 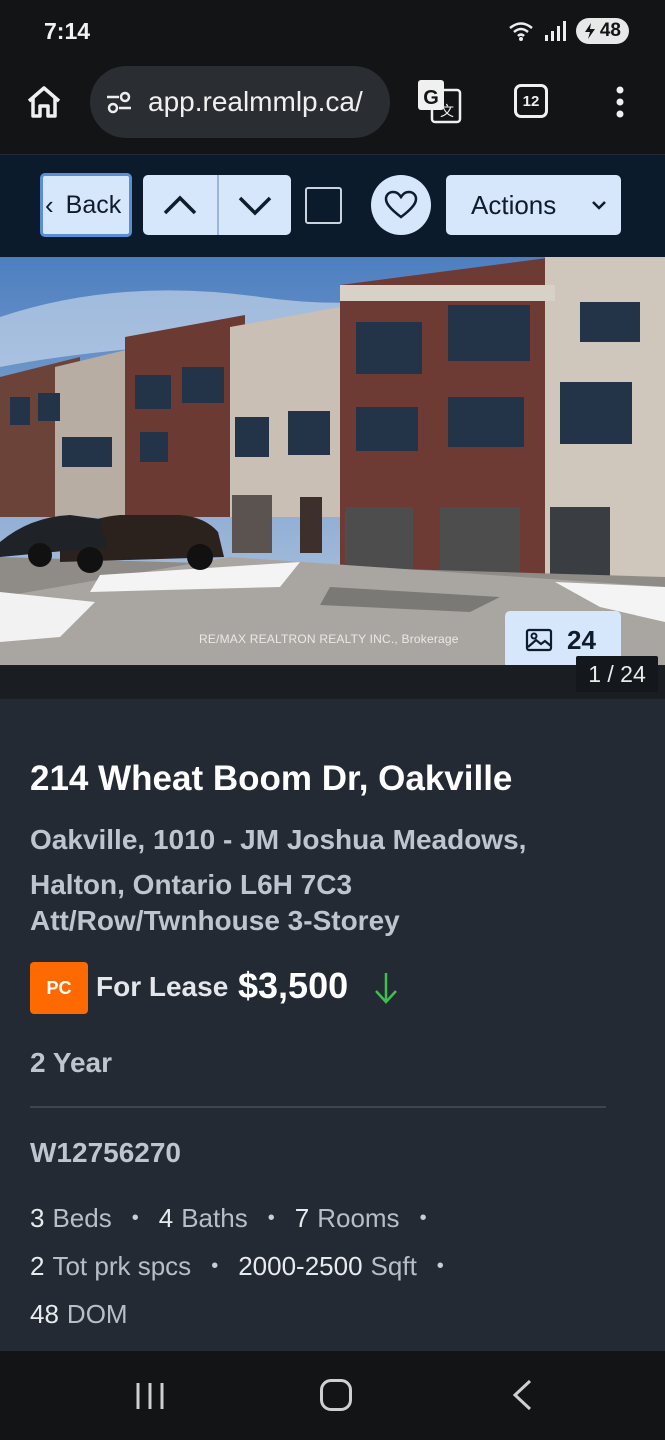 I want to click on price-down-arrow-icon, so click(x=386, y=988).